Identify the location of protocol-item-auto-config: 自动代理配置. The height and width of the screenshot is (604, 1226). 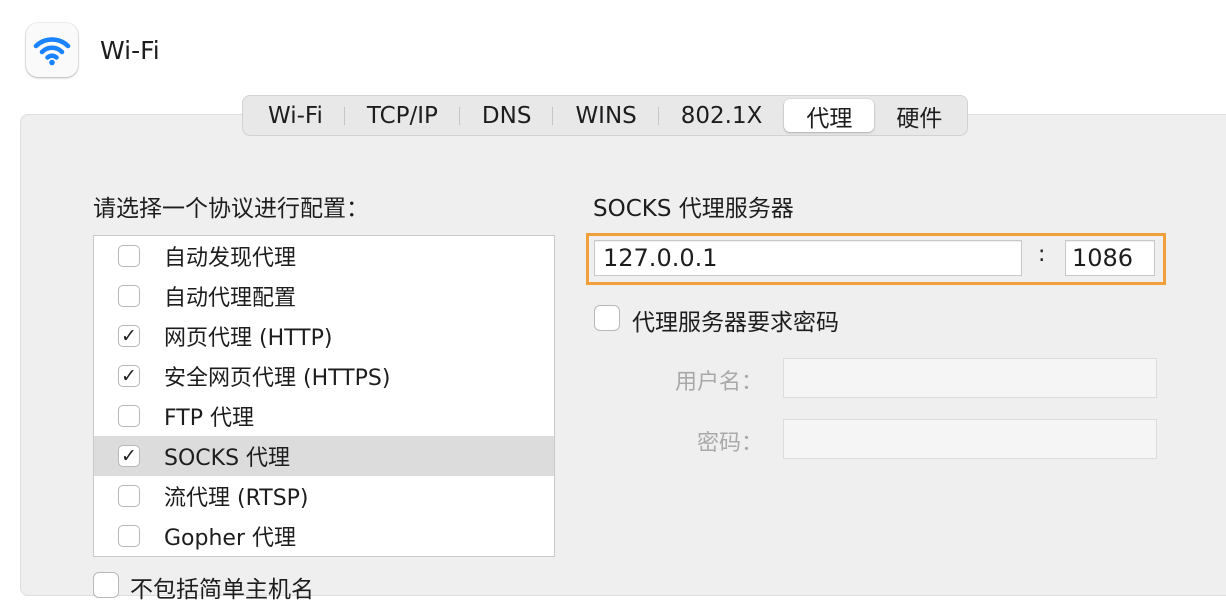
(324, 296).